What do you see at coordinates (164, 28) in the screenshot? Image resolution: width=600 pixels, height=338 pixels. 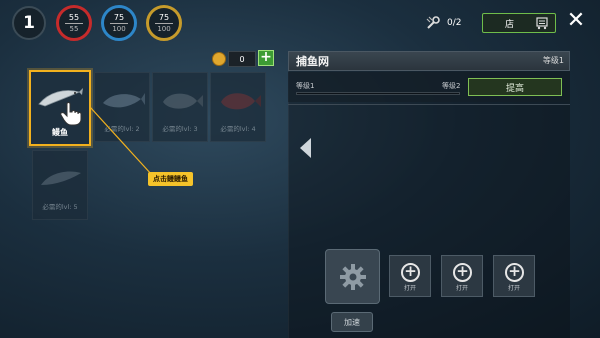 I see `food-max: 100` at bounding box center [164, 28].